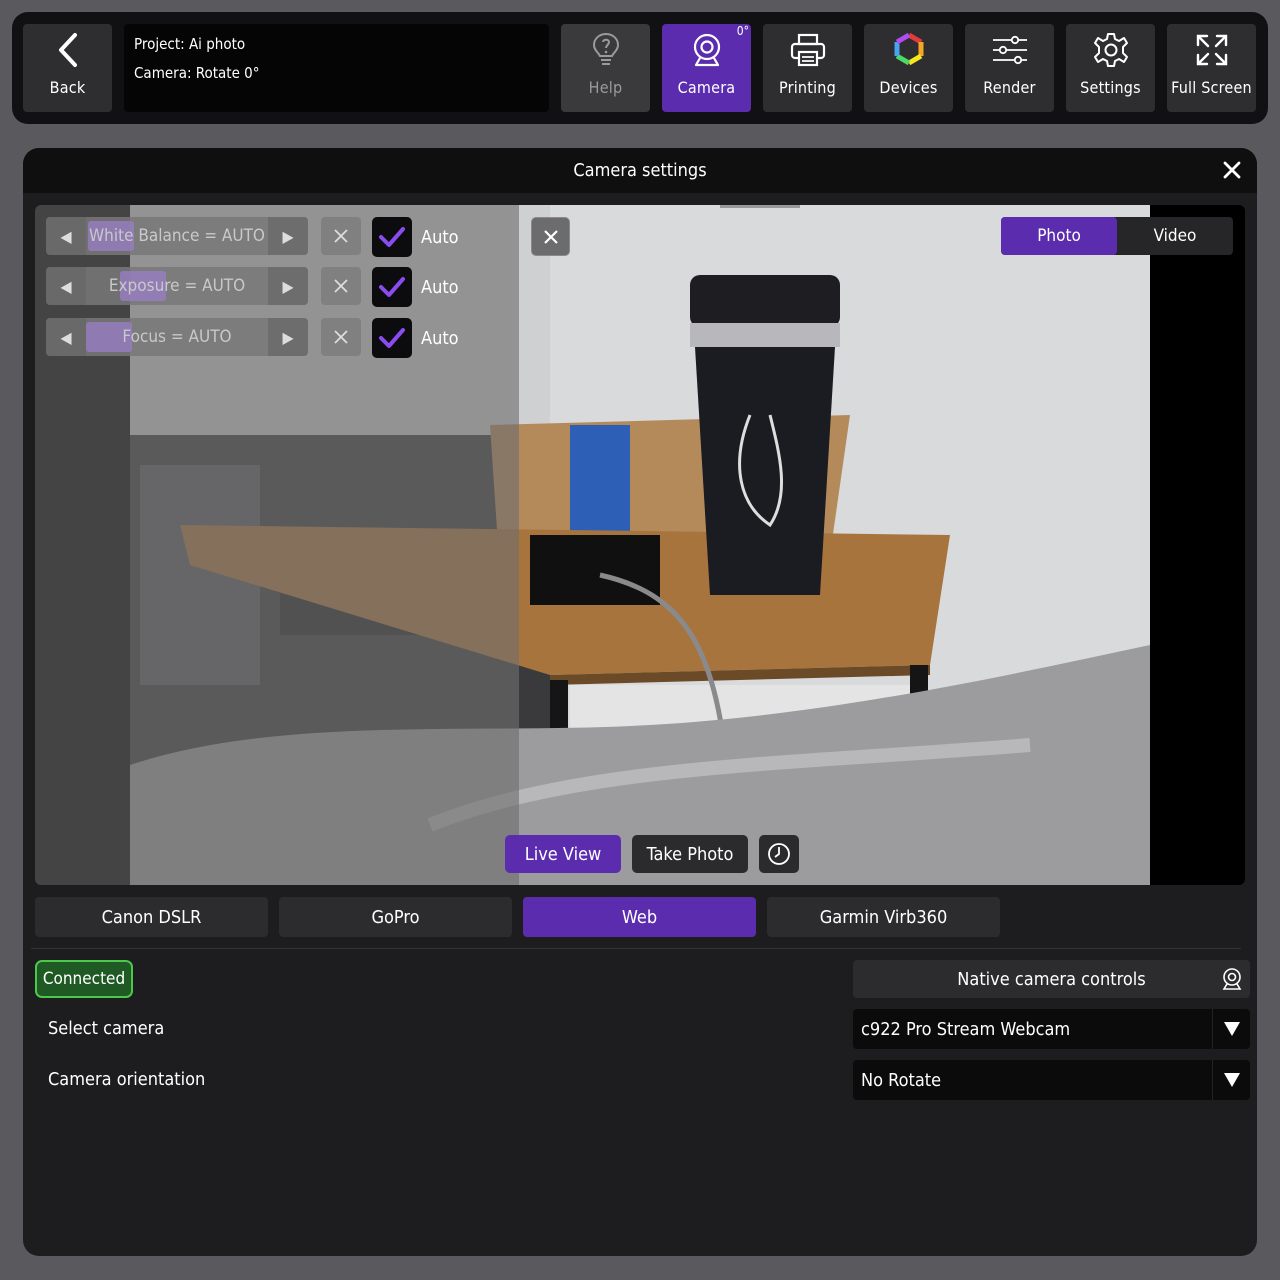 This screenshot has height=1280, width=1280. I want to click on camera-source-tabs: Canon DSLR GoPro Web Garmin Virb360, so click(646, 917).